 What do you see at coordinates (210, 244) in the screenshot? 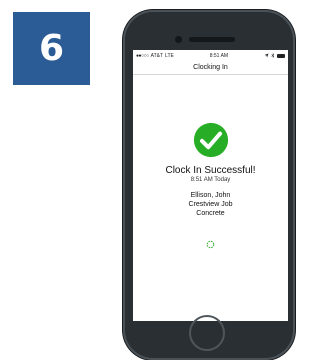
I see `spinner-icon` at bounding box center [210, 244].